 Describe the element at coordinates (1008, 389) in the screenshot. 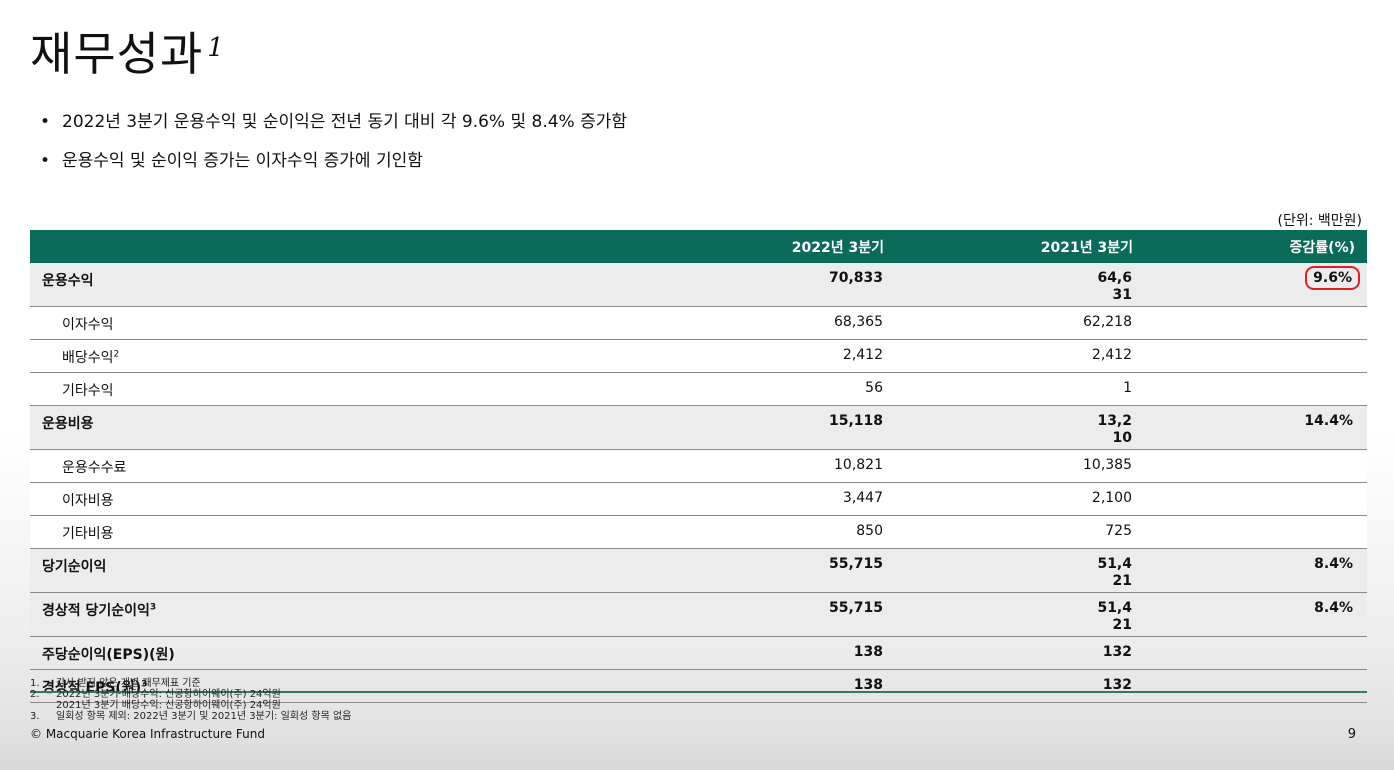

I see `value-2021: 1` at that location.